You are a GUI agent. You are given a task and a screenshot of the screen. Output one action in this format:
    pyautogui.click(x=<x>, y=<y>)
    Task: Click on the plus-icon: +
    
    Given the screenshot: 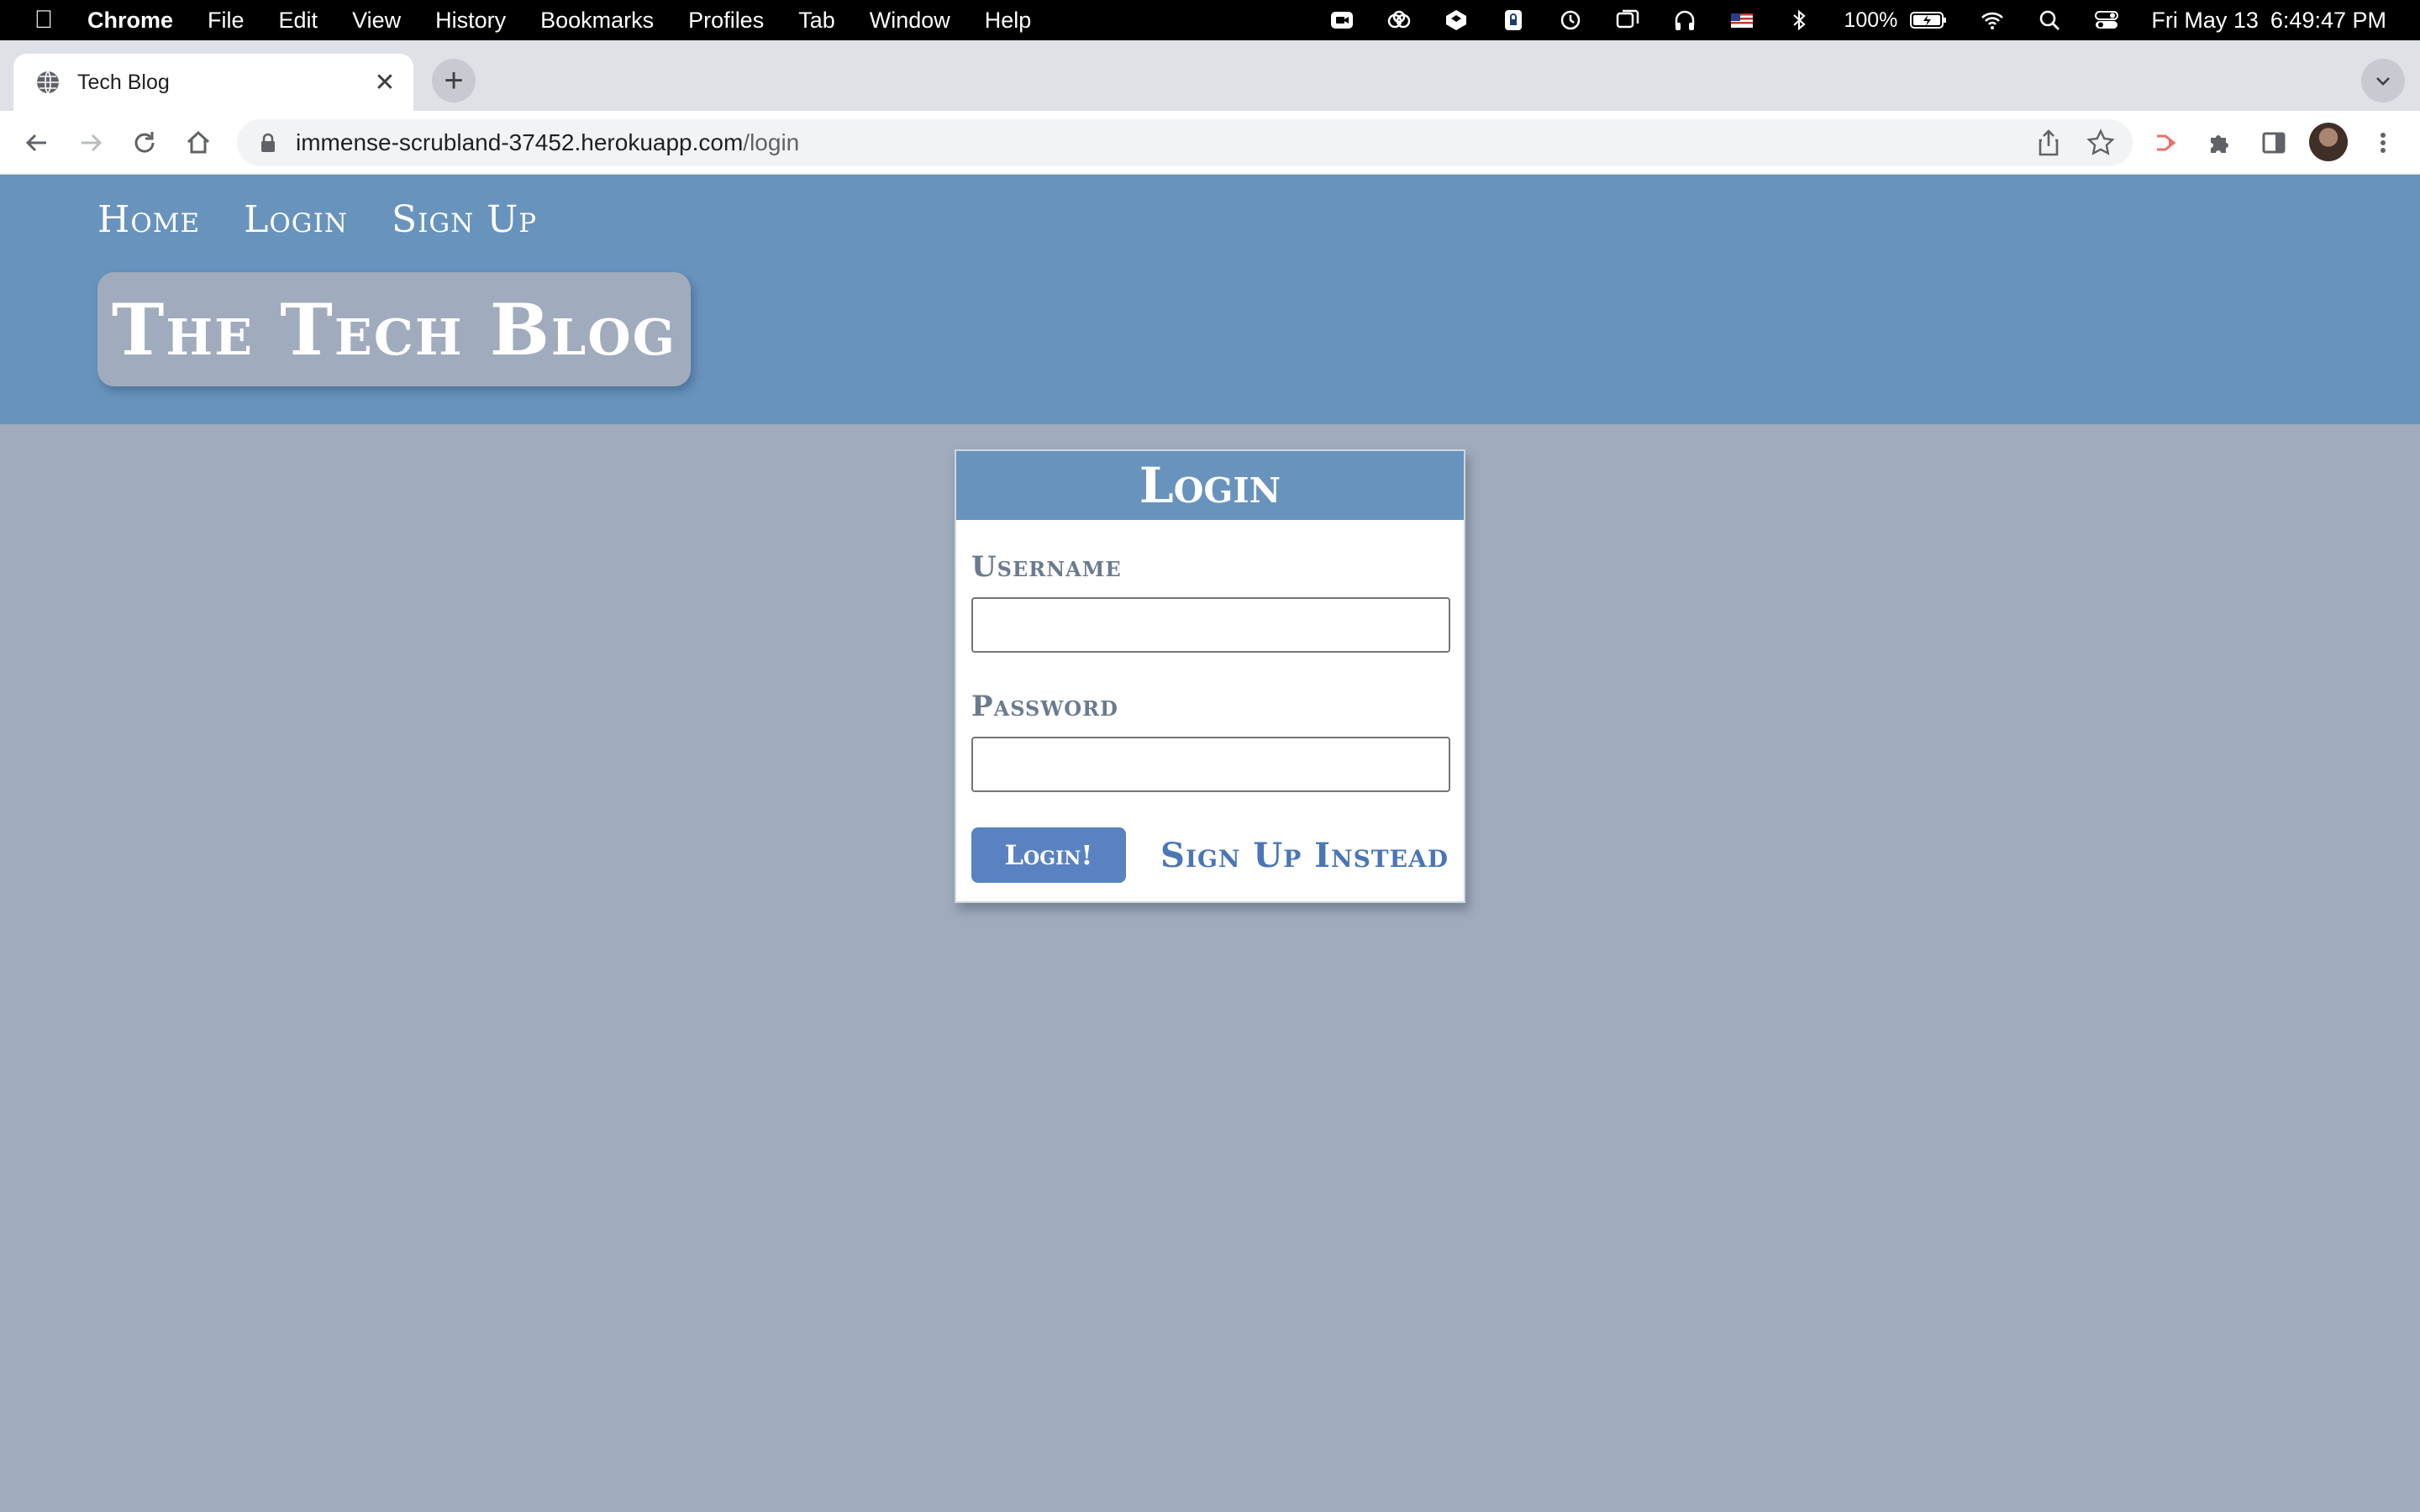 What is the action you would take?
    pyautogui.click(x=454, y=80)
    